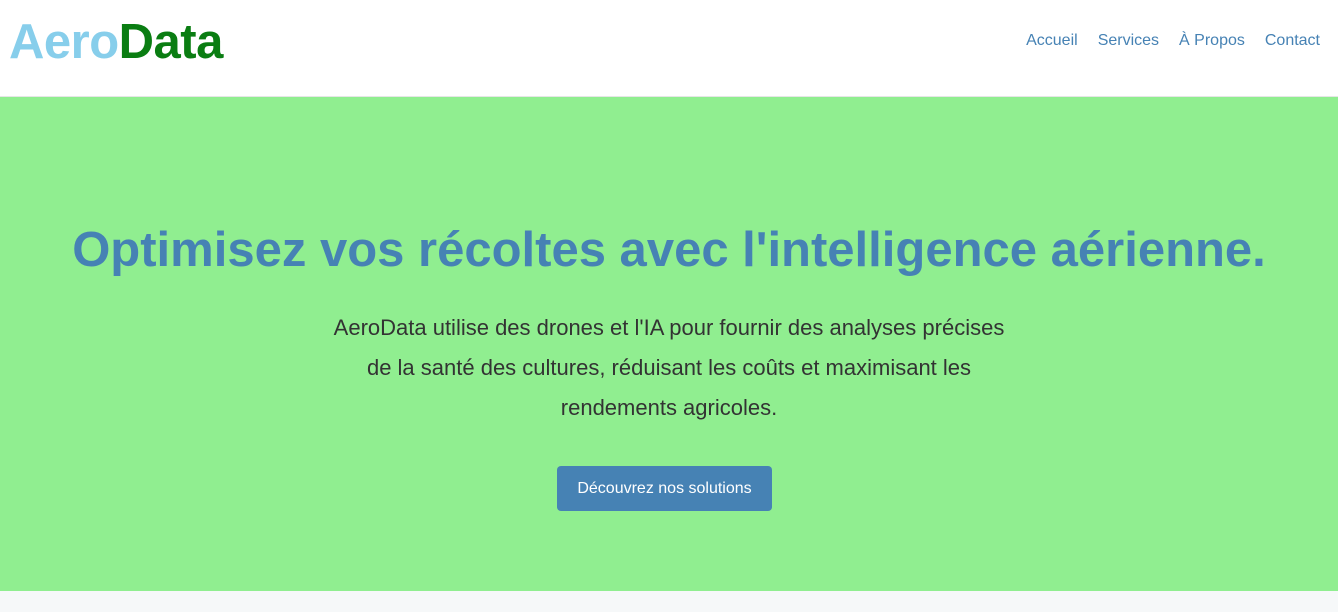 The image size is (1338, 612). What do you see at coordinates (1292, 41) in the screenshot?
I see `nav-link-contact: Contact` at bounding box center [1292, 41].